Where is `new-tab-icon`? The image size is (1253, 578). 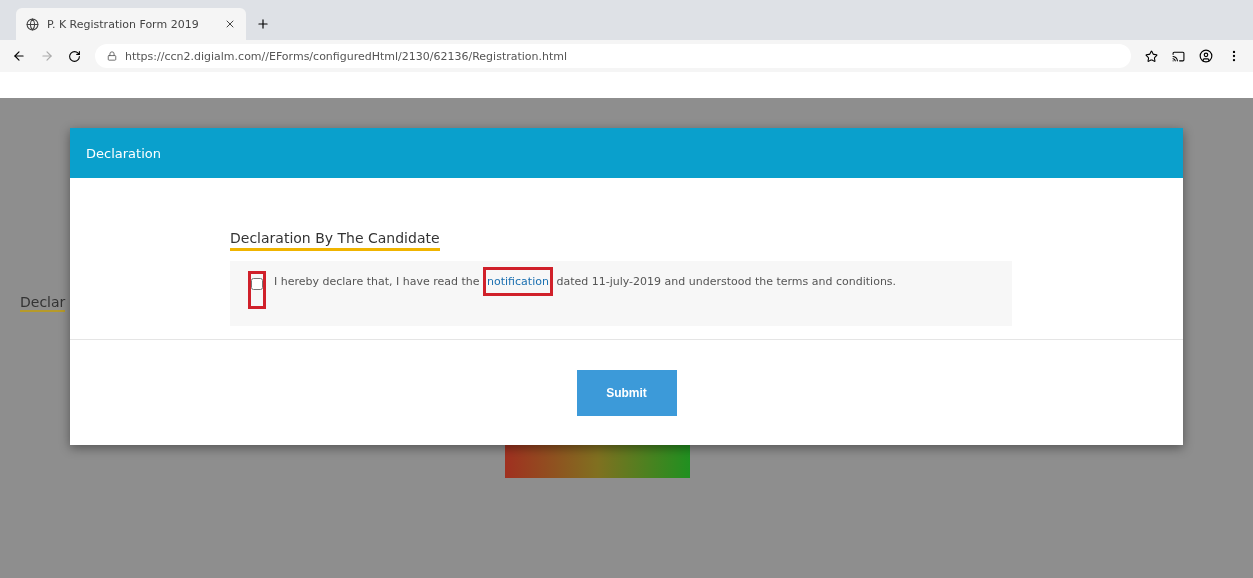 new-tab-icon is located at coordinates (263, 24).